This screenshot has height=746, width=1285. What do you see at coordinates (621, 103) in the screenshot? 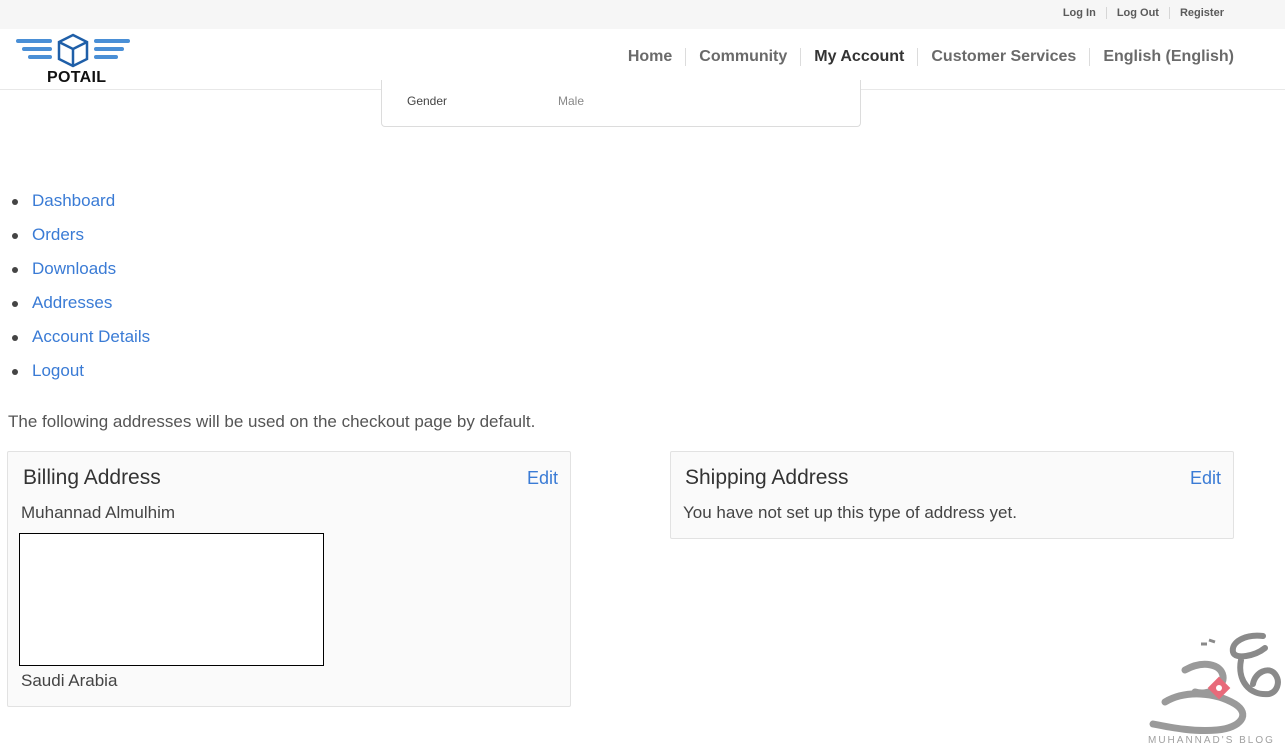
I see `profile-card: Gender Male` at bounding box center [621, 103].